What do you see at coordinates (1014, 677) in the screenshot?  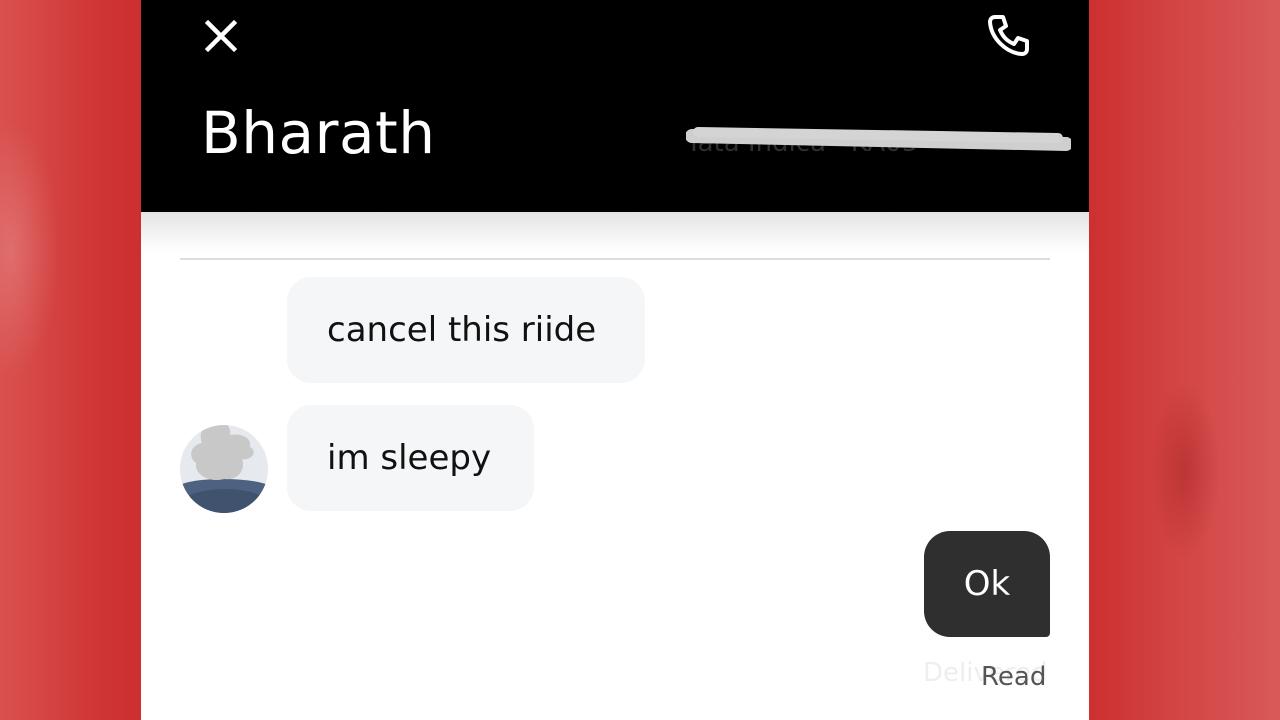 I see `read-status: Read` at bounding box center [1014, 677].